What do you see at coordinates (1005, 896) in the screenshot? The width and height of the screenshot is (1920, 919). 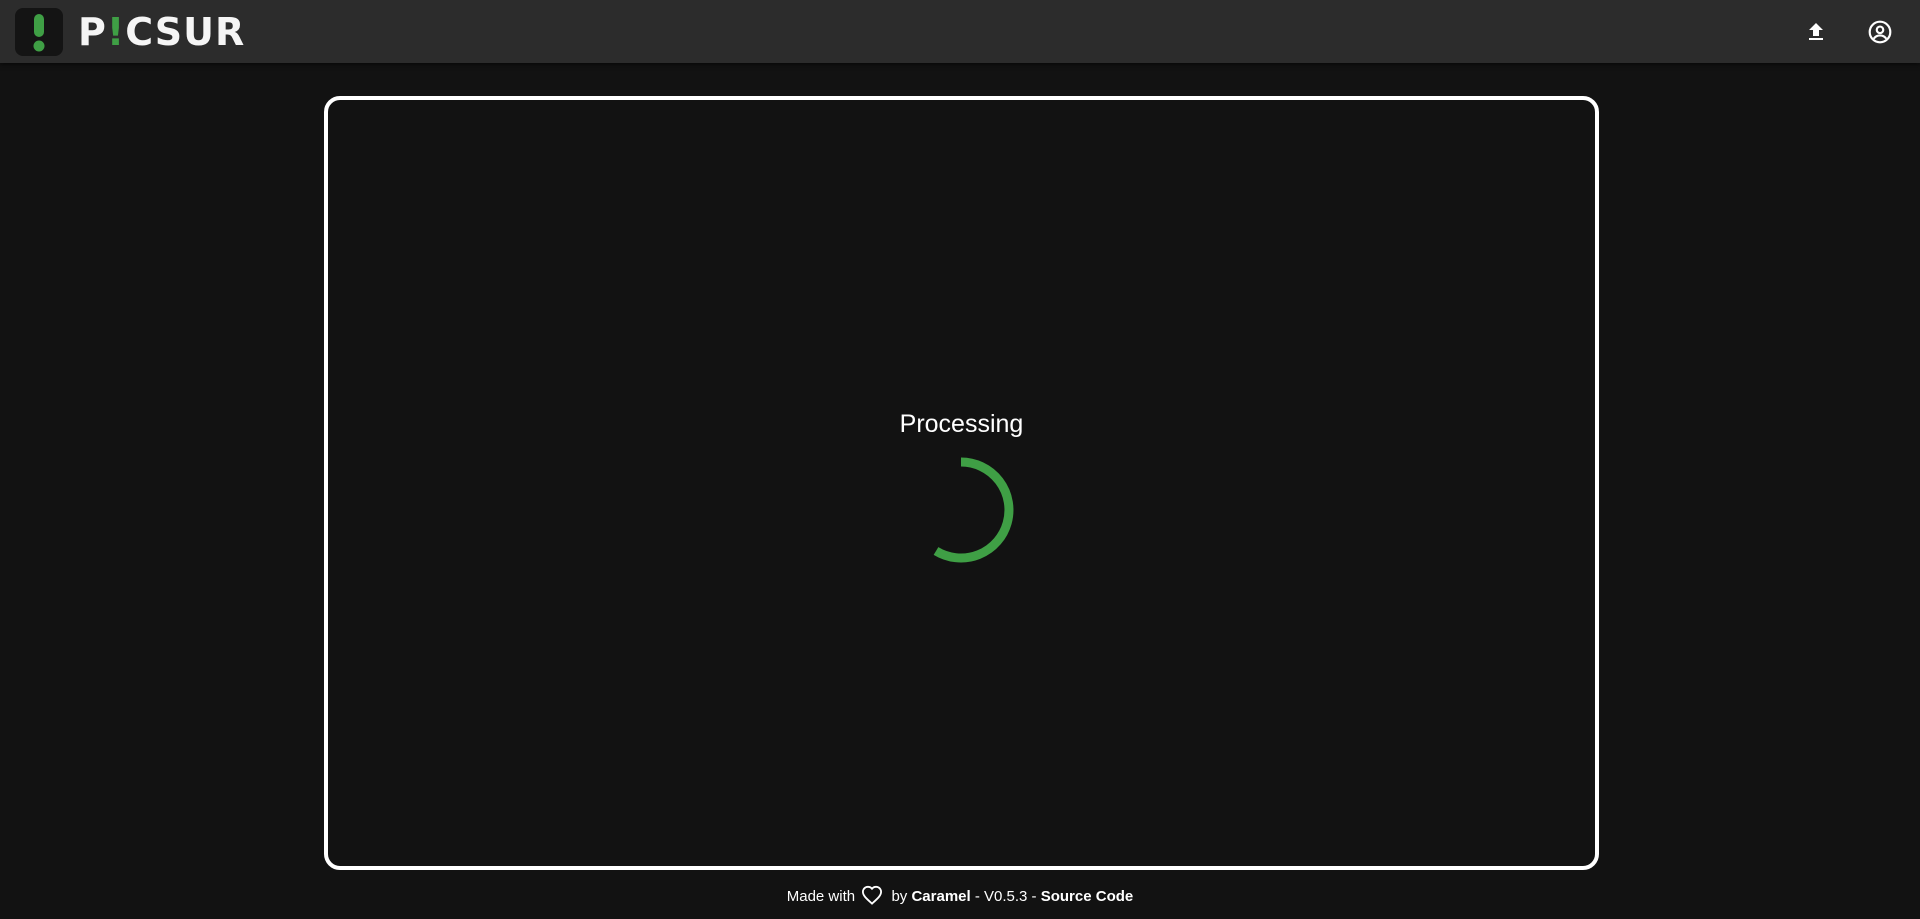 I see `footer-version: - V0.5.3 -` at bounding box center [1005, 896].